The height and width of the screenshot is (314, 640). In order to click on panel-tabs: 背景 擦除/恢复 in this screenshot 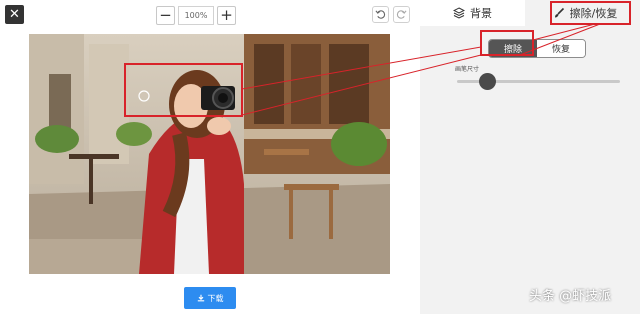, I will do `click(530, 13)`.